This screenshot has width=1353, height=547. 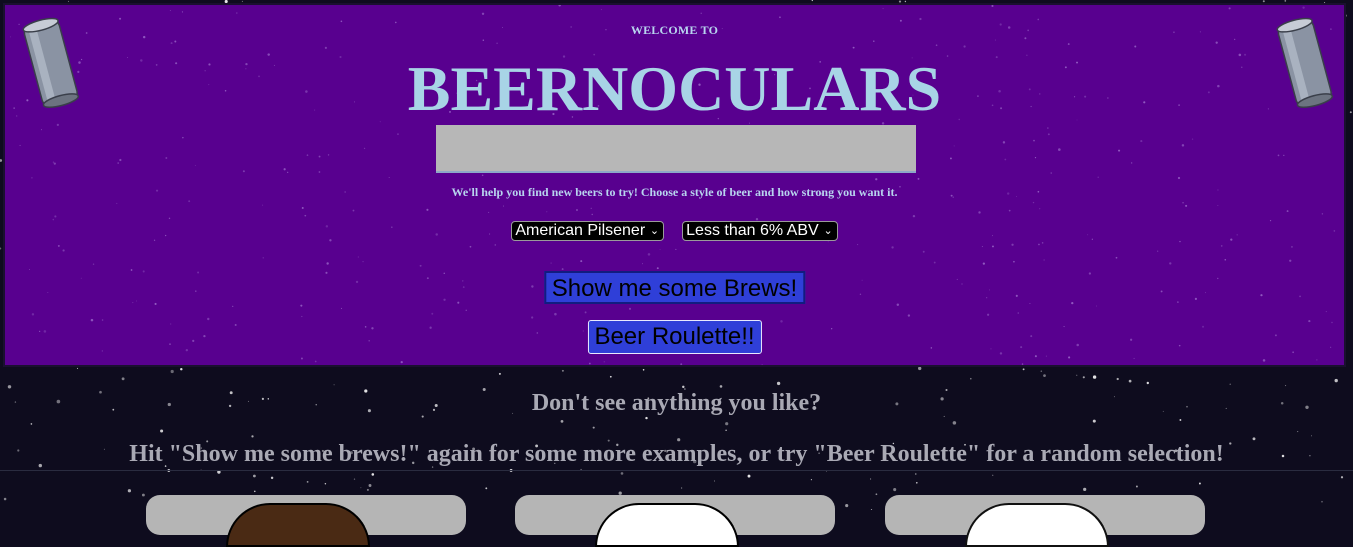 I want to click on show-brews-button: Show me some Brews!, so click(x=674, y=287).